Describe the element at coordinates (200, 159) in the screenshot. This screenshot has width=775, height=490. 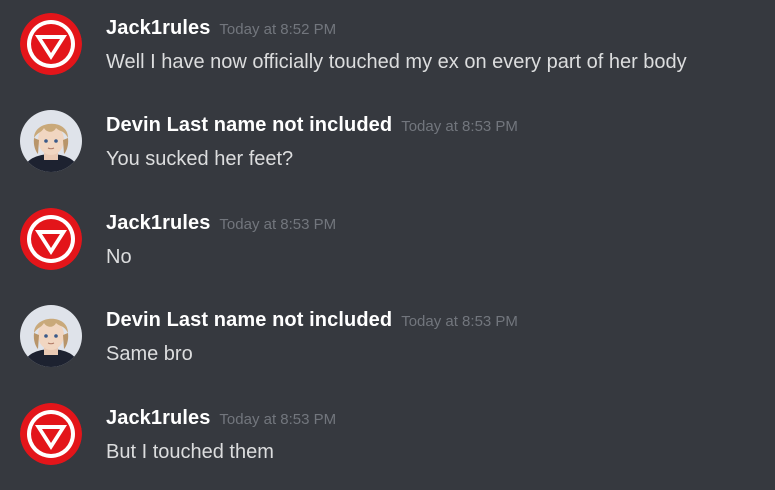
I see `message-text: You sucked her feet?` at that location.